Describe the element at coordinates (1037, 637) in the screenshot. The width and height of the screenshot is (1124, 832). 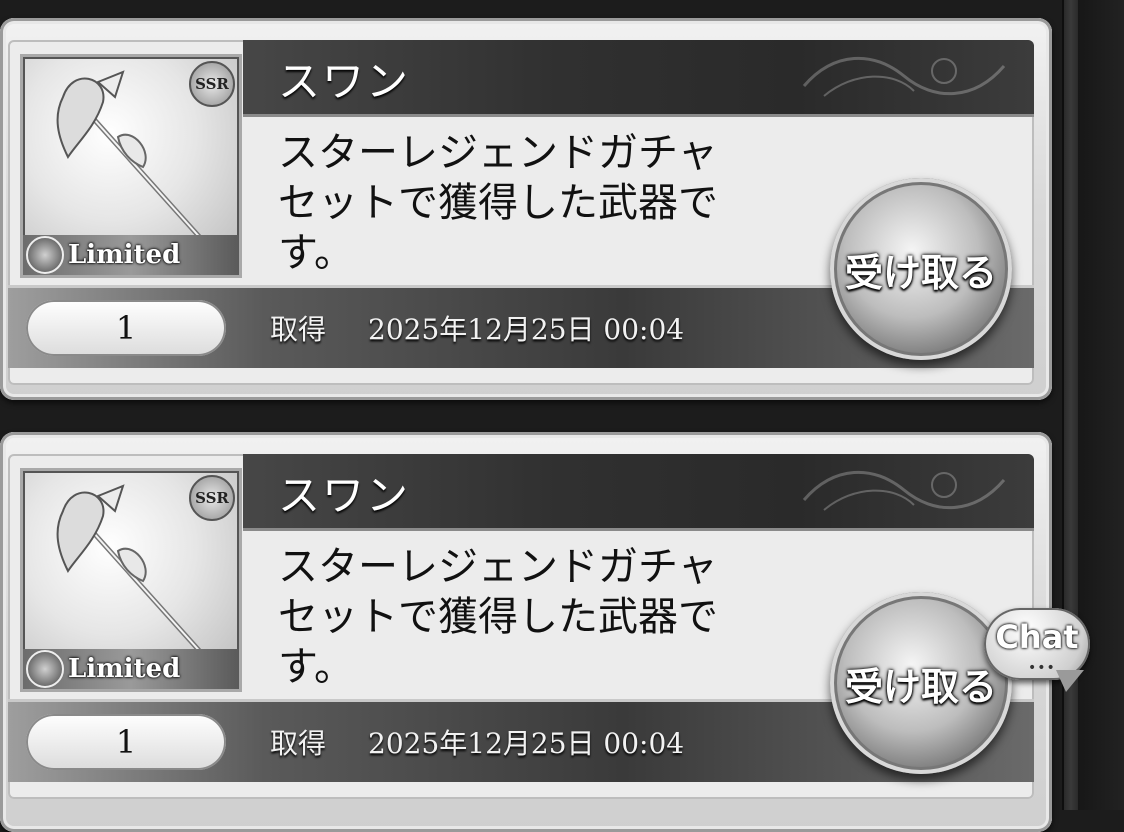
I see `chat-label: Chat` at that location.